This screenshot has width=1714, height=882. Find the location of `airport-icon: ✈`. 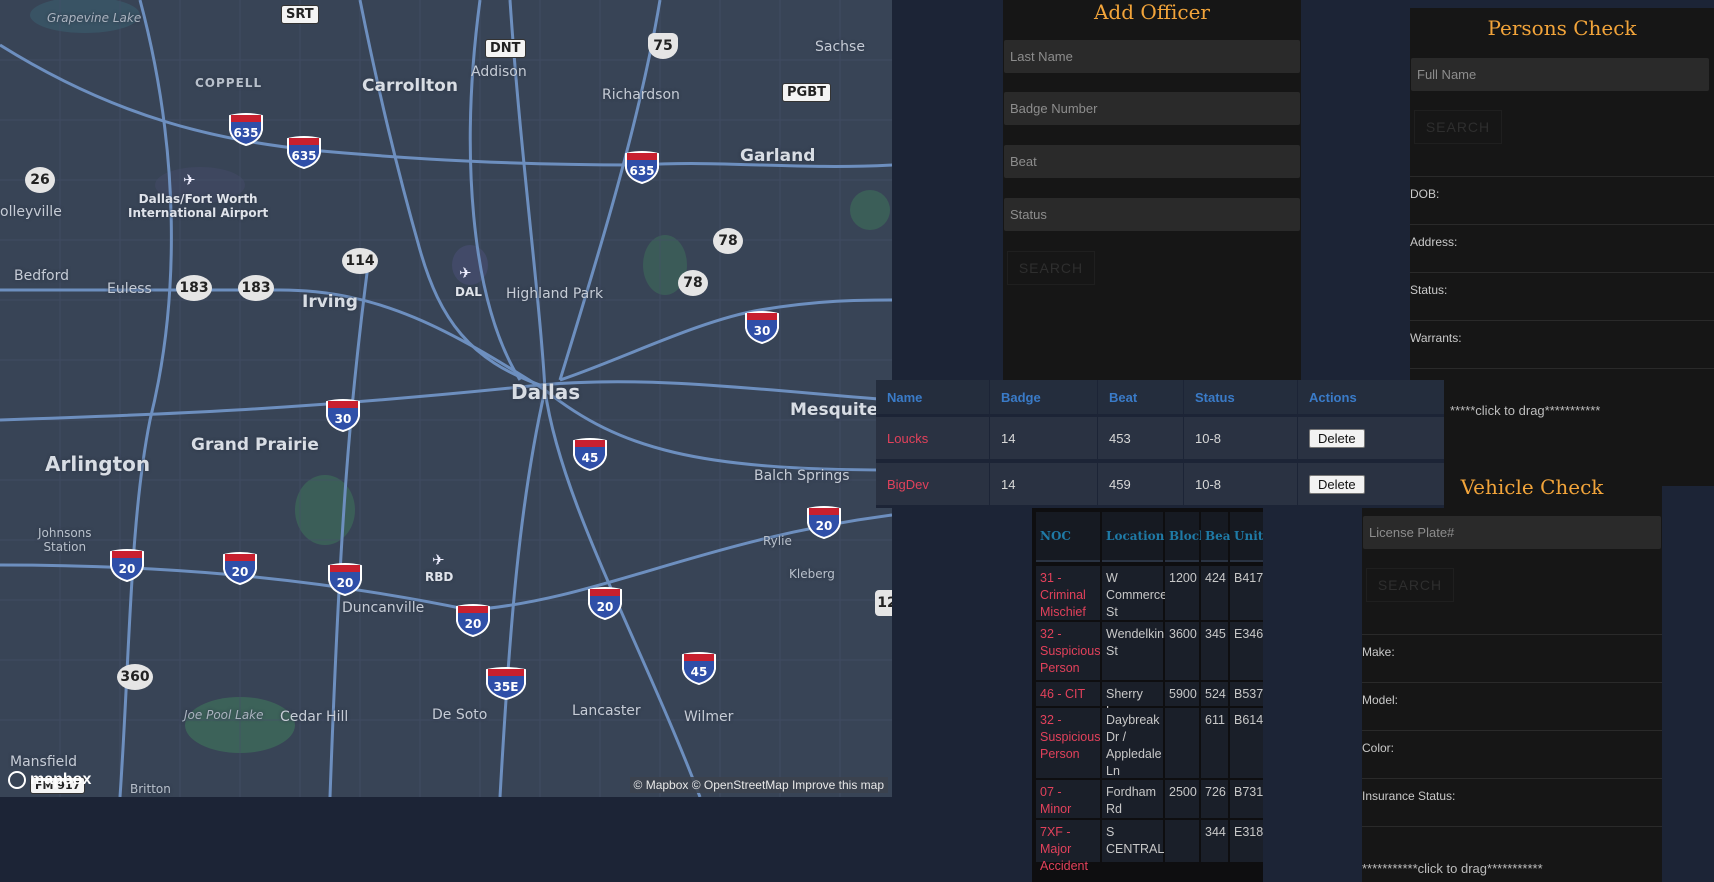

airport-icon: ✈ is located at coordinates (465, 273).